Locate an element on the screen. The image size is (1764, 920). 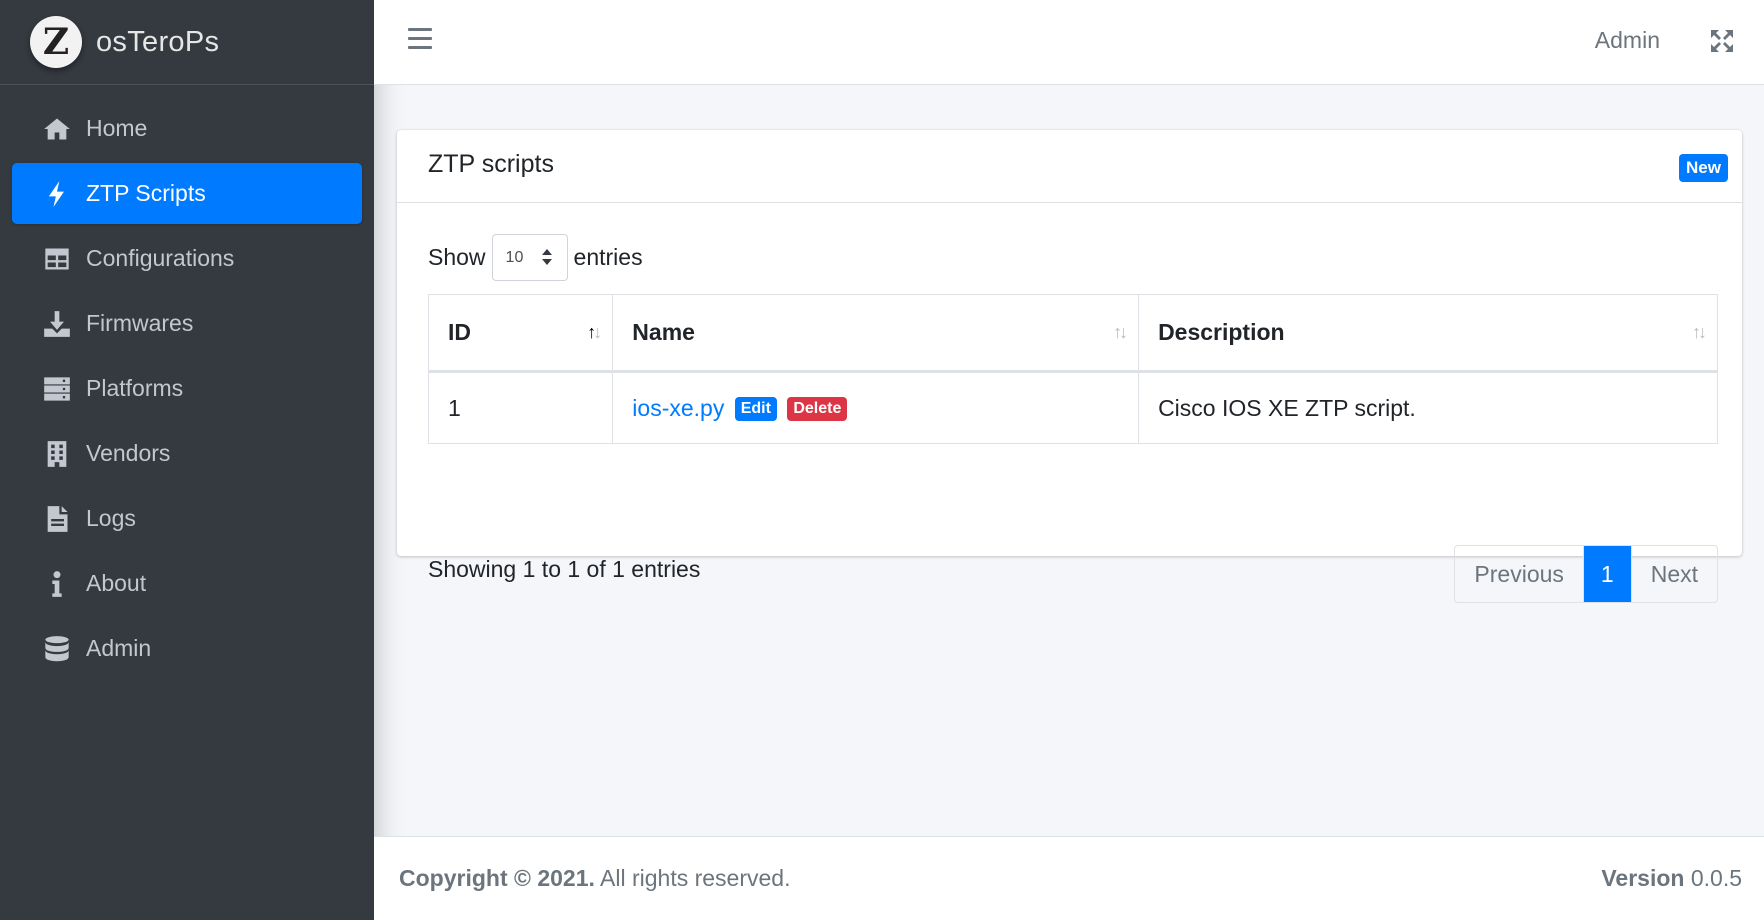
new-button: New is located at coordinates (1703, 168).